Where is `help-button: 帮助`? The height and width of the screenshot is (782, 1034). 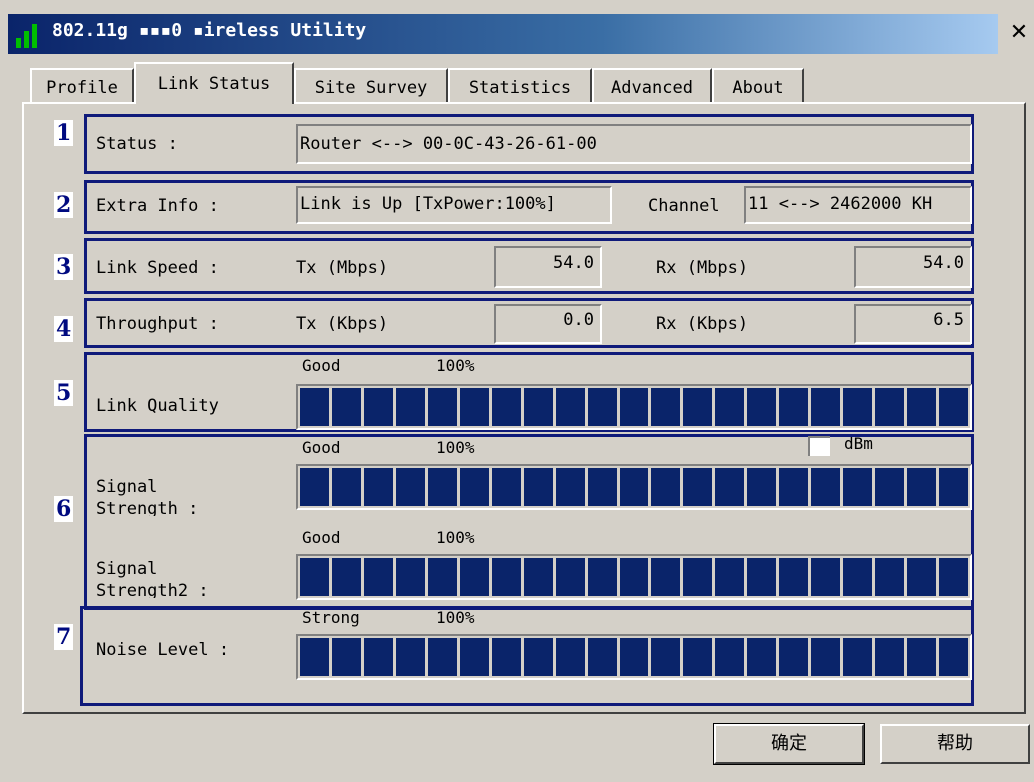 help-button: 帮助 is located at coordinates (955, 744).